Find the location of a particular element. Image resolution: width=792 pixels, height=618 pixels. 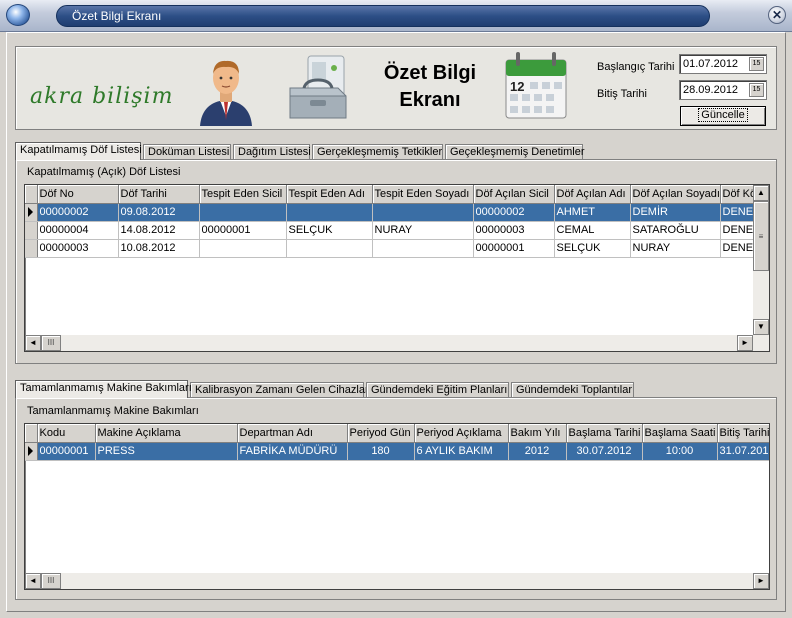

column-header: Departman Adı is located at coordinates (292, 433).